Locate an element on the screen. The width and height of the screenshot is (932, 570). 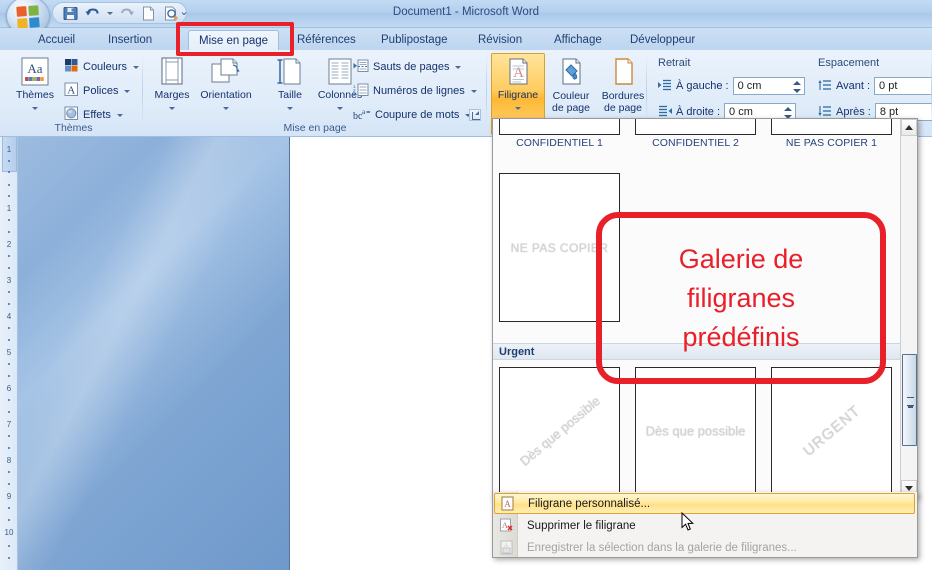
hyphenation-label: Coupure de mots is located at coordinates (417, 115).